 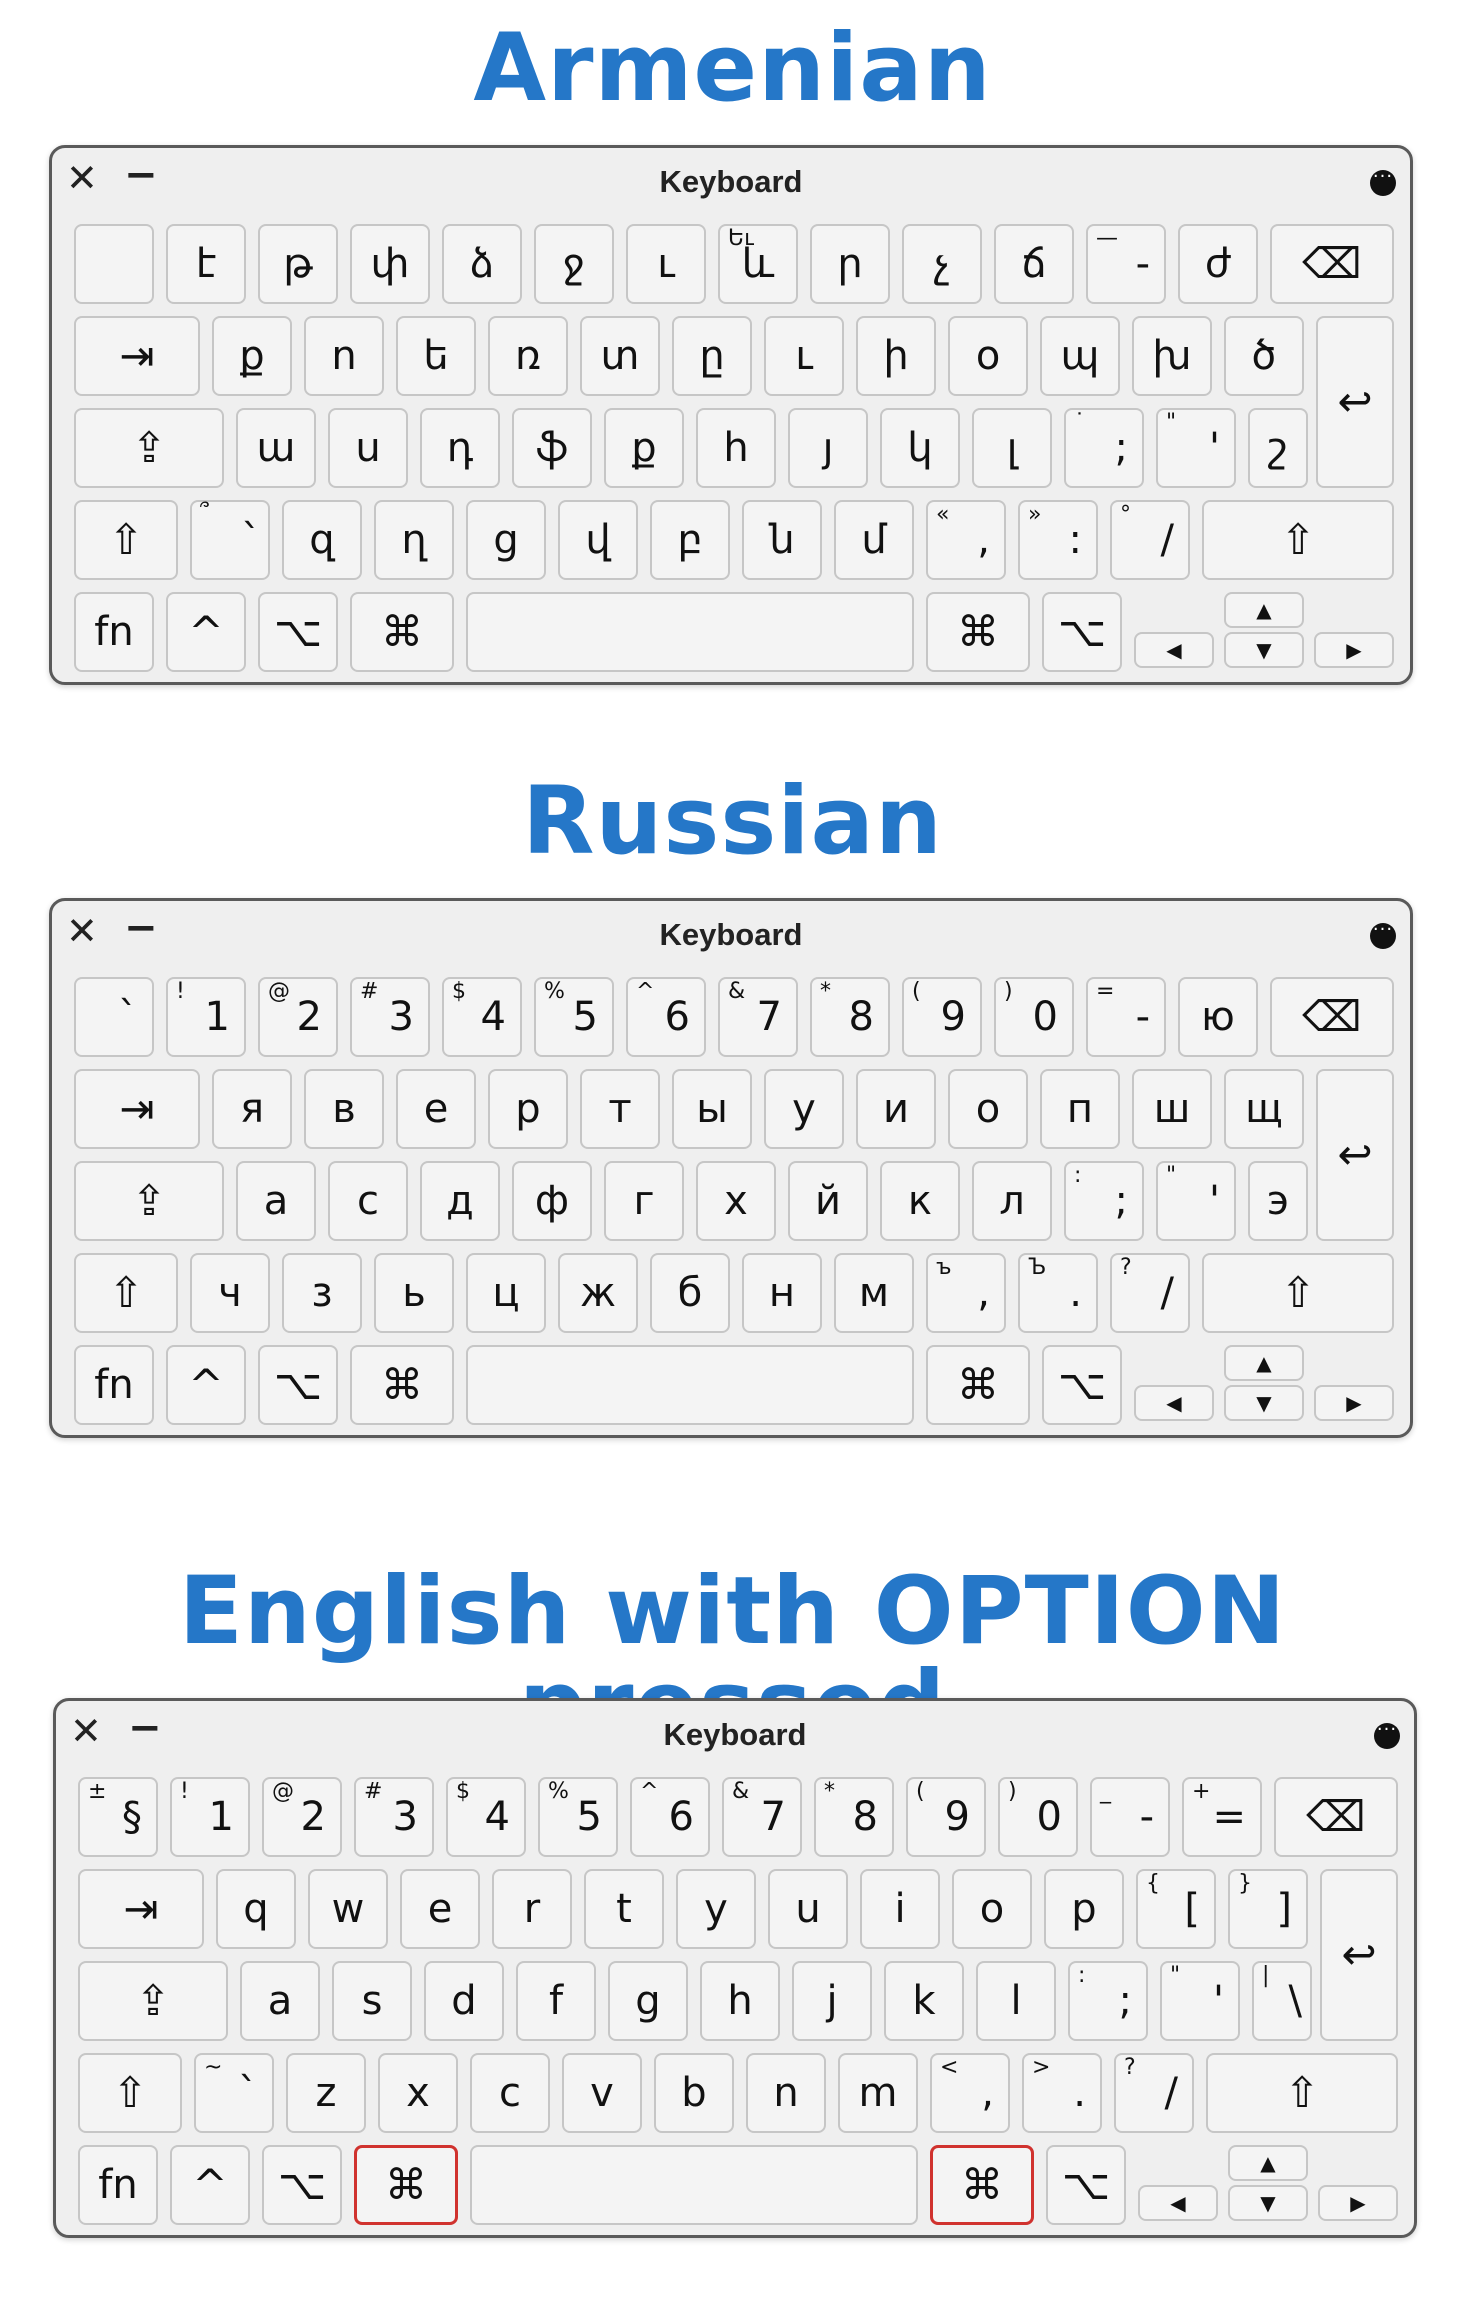 I want to click on key: d, so click(x=464, y=2001).